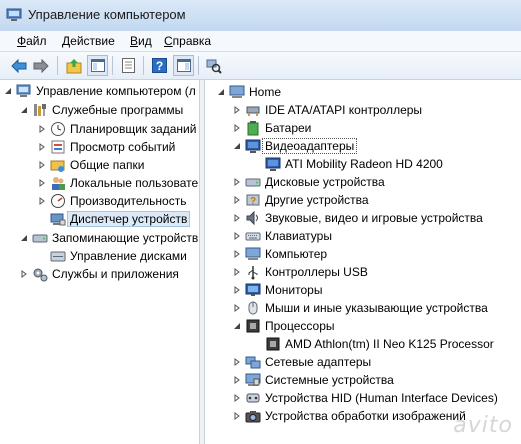 This screenshot has width=521, height=444. I want to click on usb-icon, so click(253, 272).